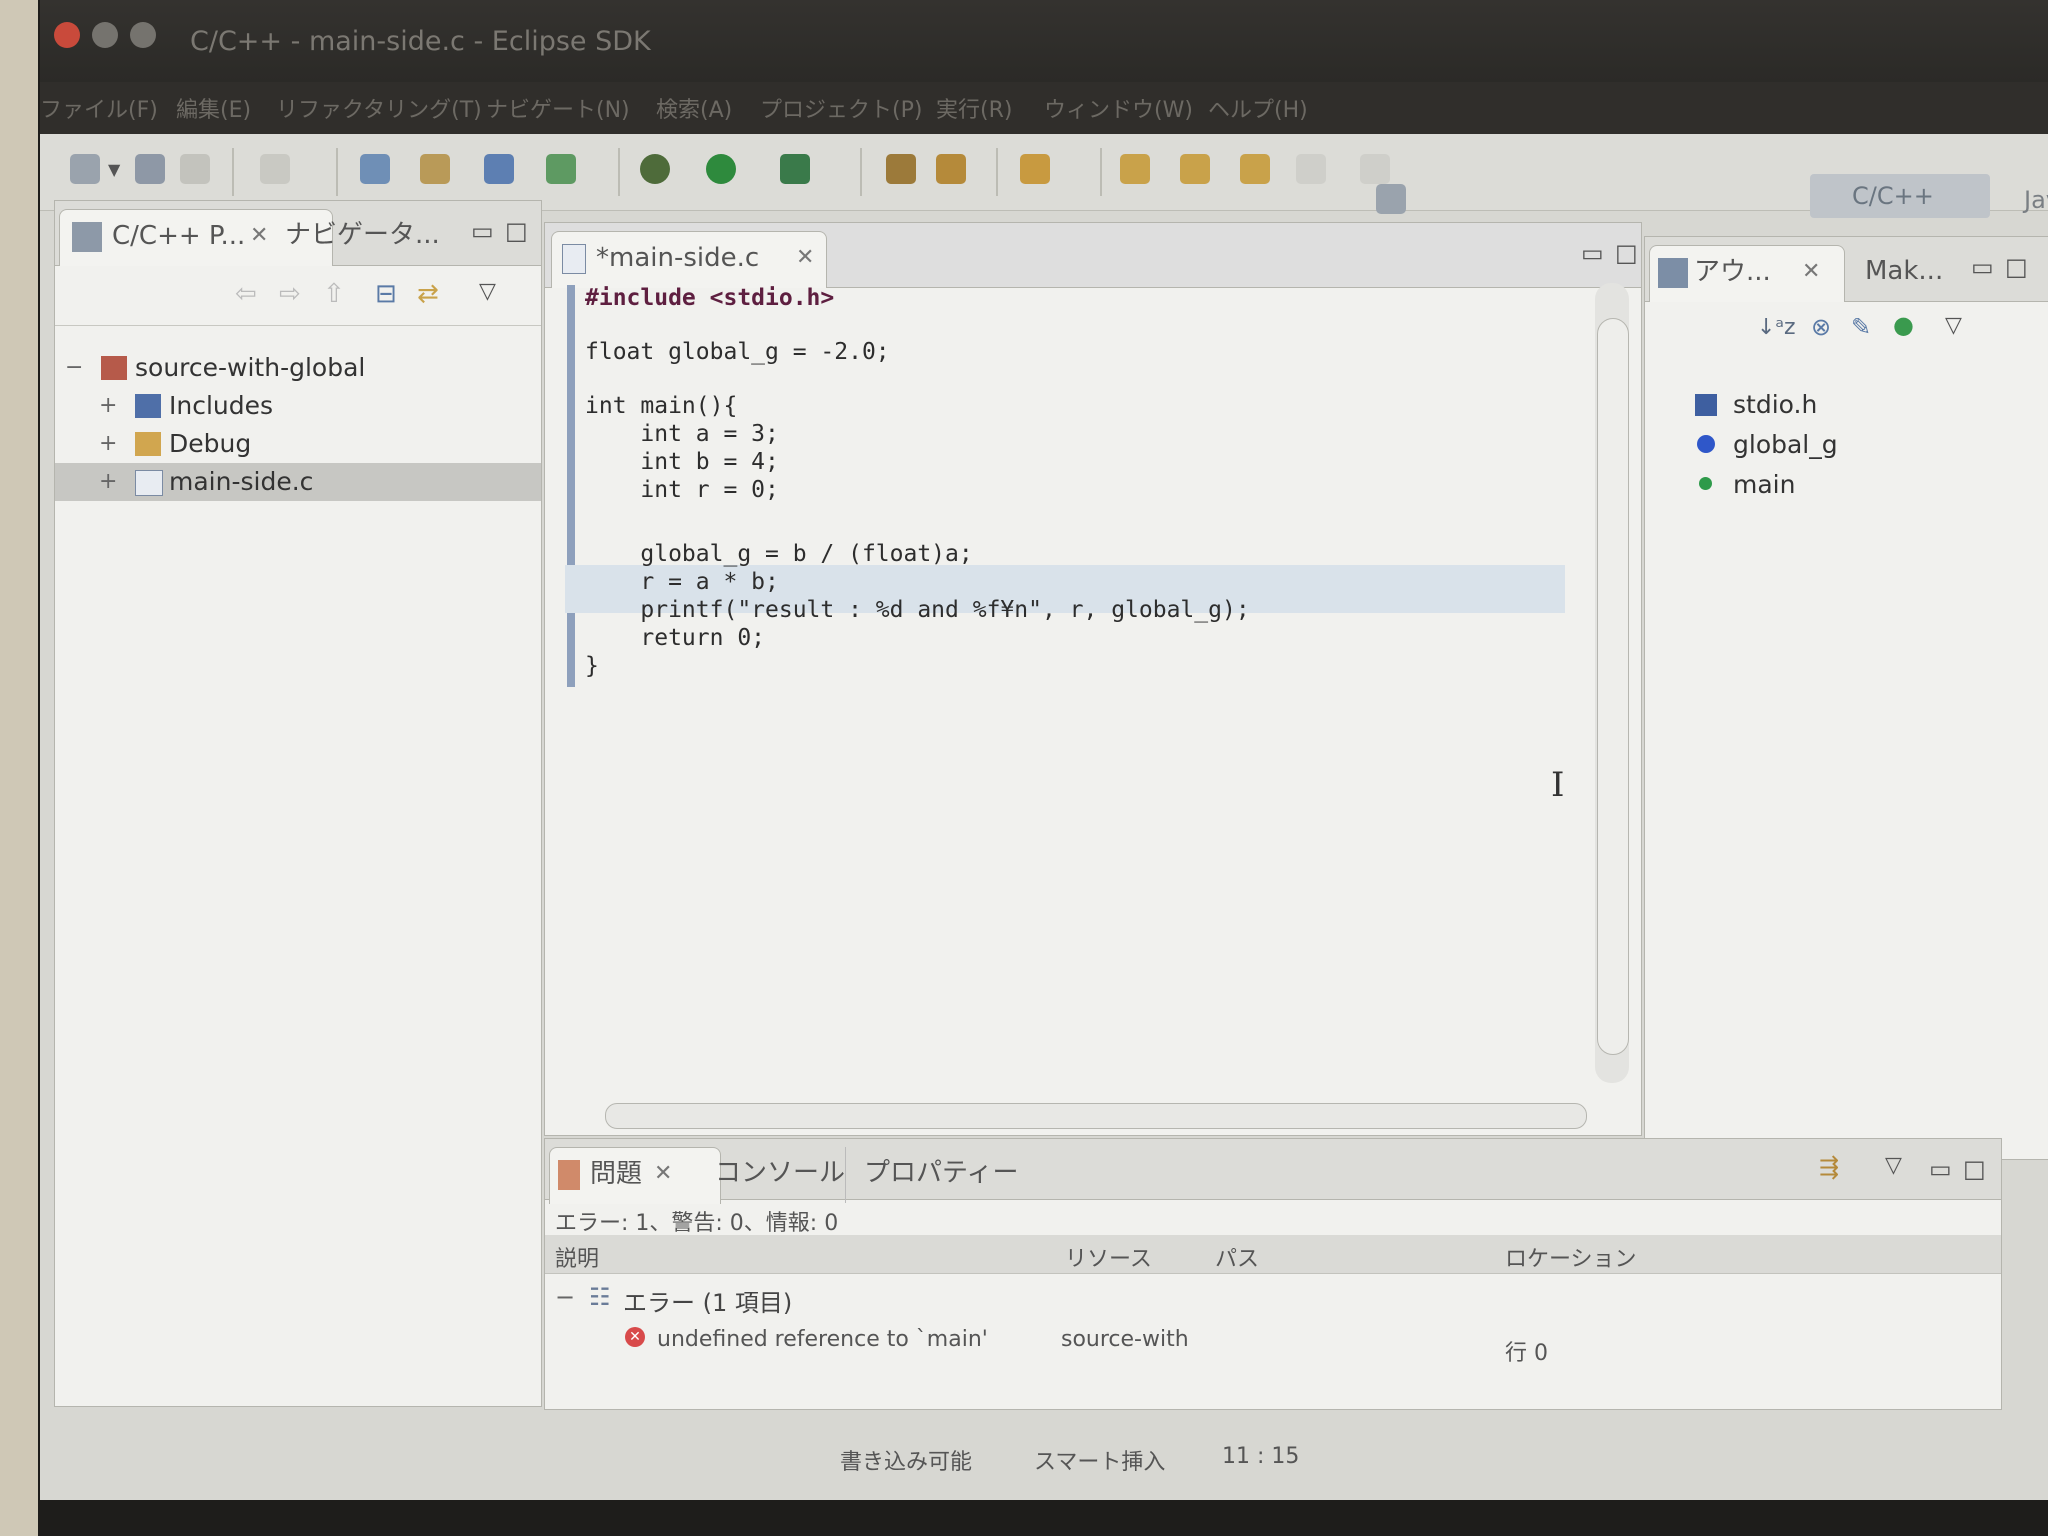 The width and height of the screenshot is (2048, 1536). Describe the element at coordinates (105, 35) in the screenshot. I see `window-minimize-button` at that location.